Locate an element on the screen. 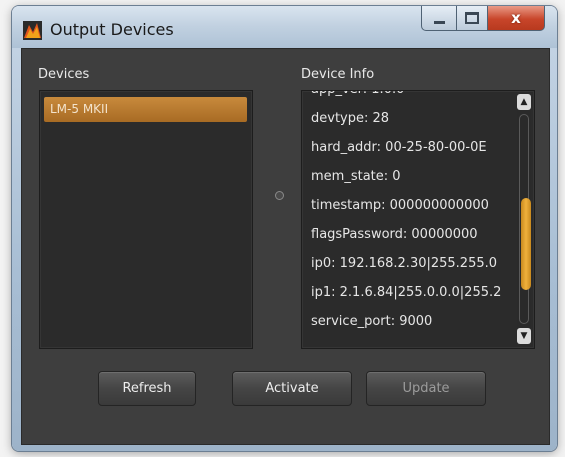  device-info-scrollbar: ▲ ▼ is located at coordinates (524, 219).